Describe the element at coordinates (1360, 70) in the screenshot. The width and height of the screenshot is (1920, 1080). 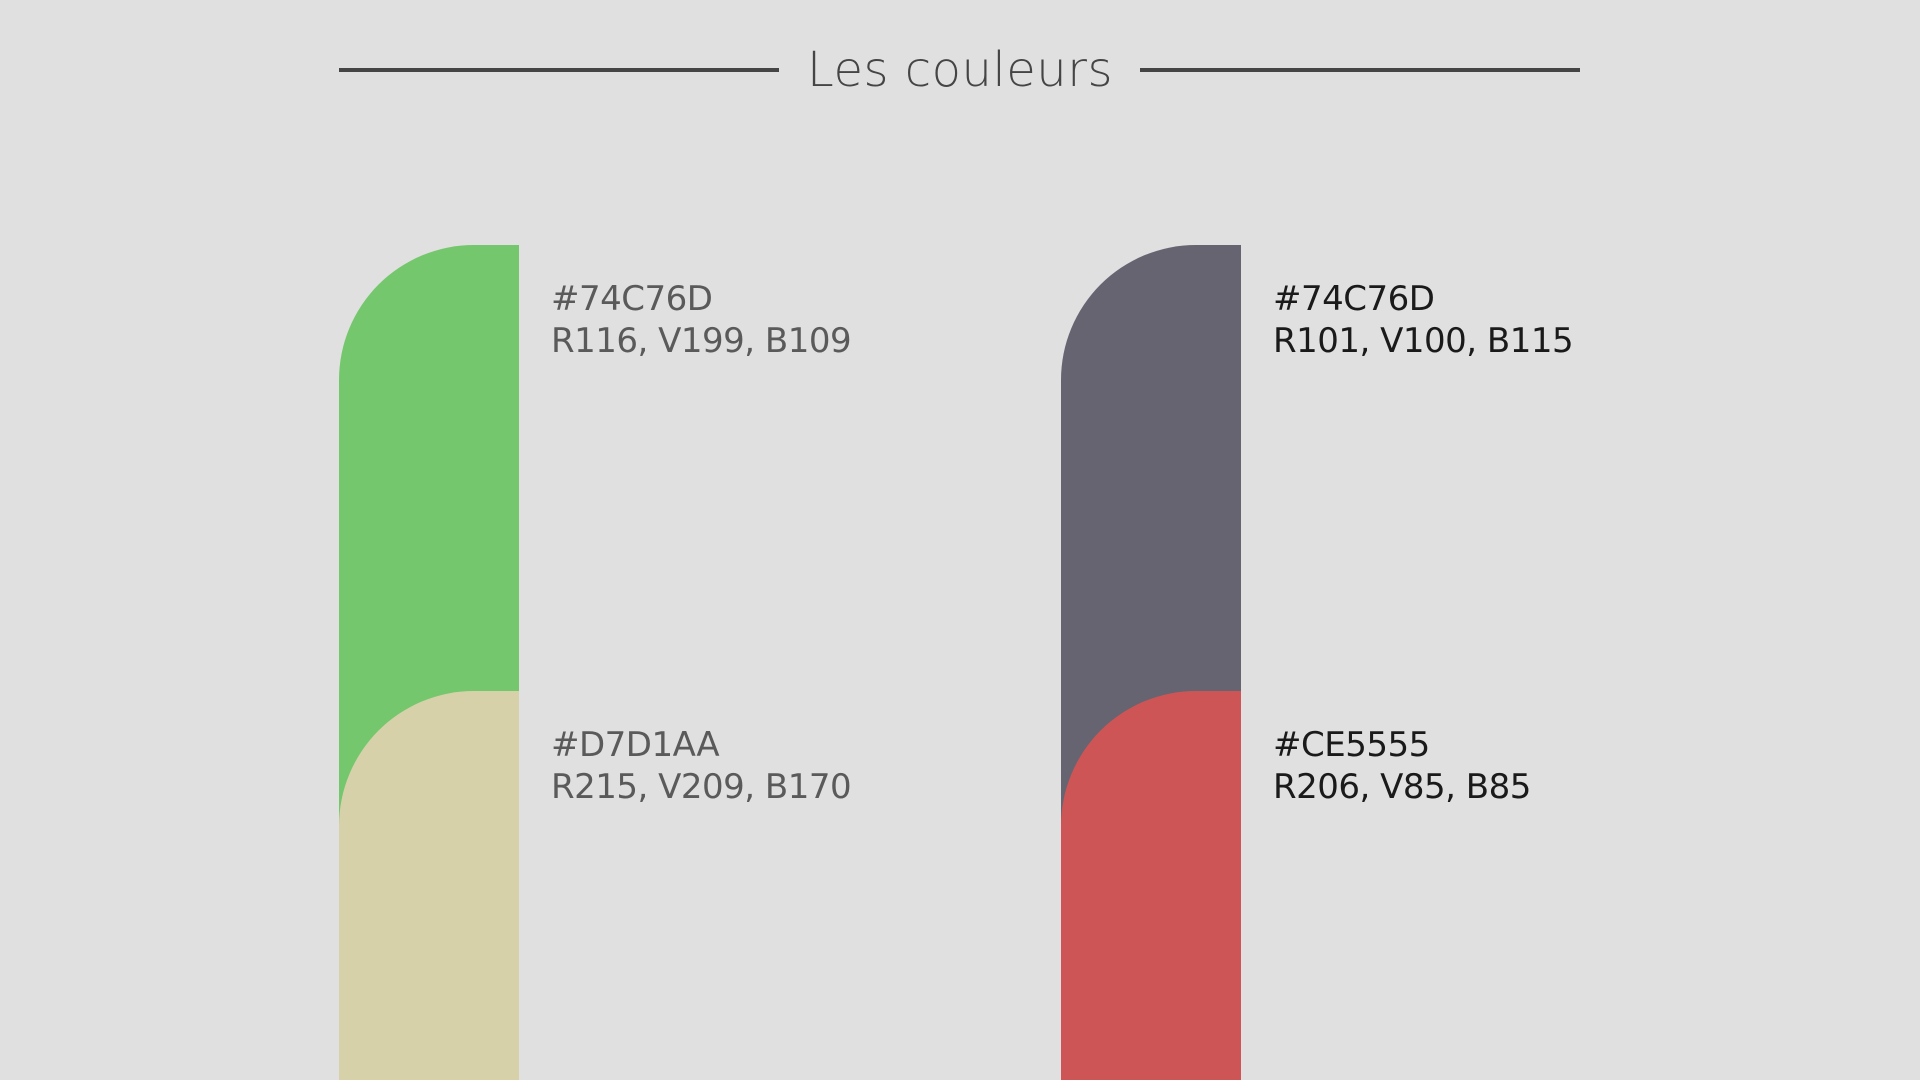
I see `title-rule-right` at that location.